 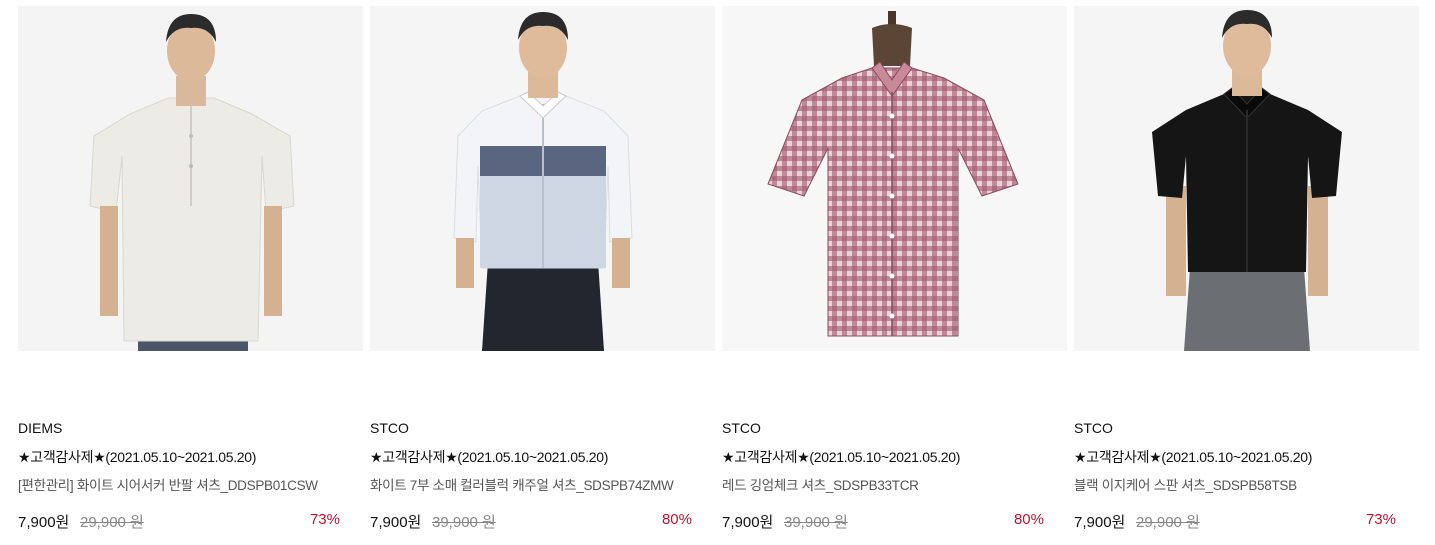 I want to click on product-name: [편한관리] 화이트 시어서커 반팔 셔츠_DDSPB01CSW, so click(x=168, y=484).